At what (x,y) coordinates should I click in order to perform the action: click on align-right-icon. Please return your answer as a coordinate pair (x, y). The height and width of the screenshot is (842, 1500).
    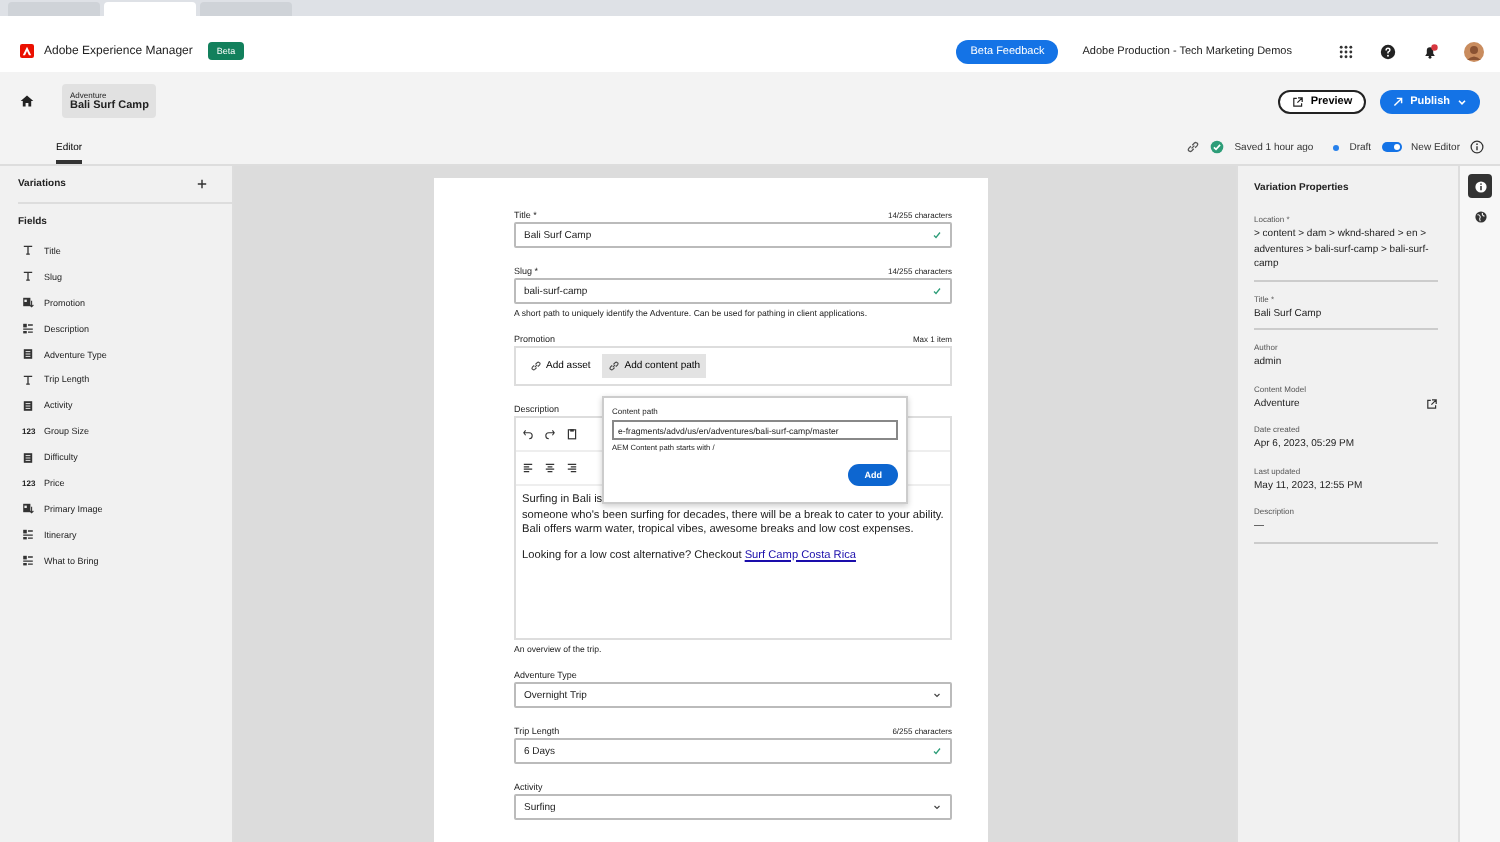
    Looking at the image, I should click on (572, 468).